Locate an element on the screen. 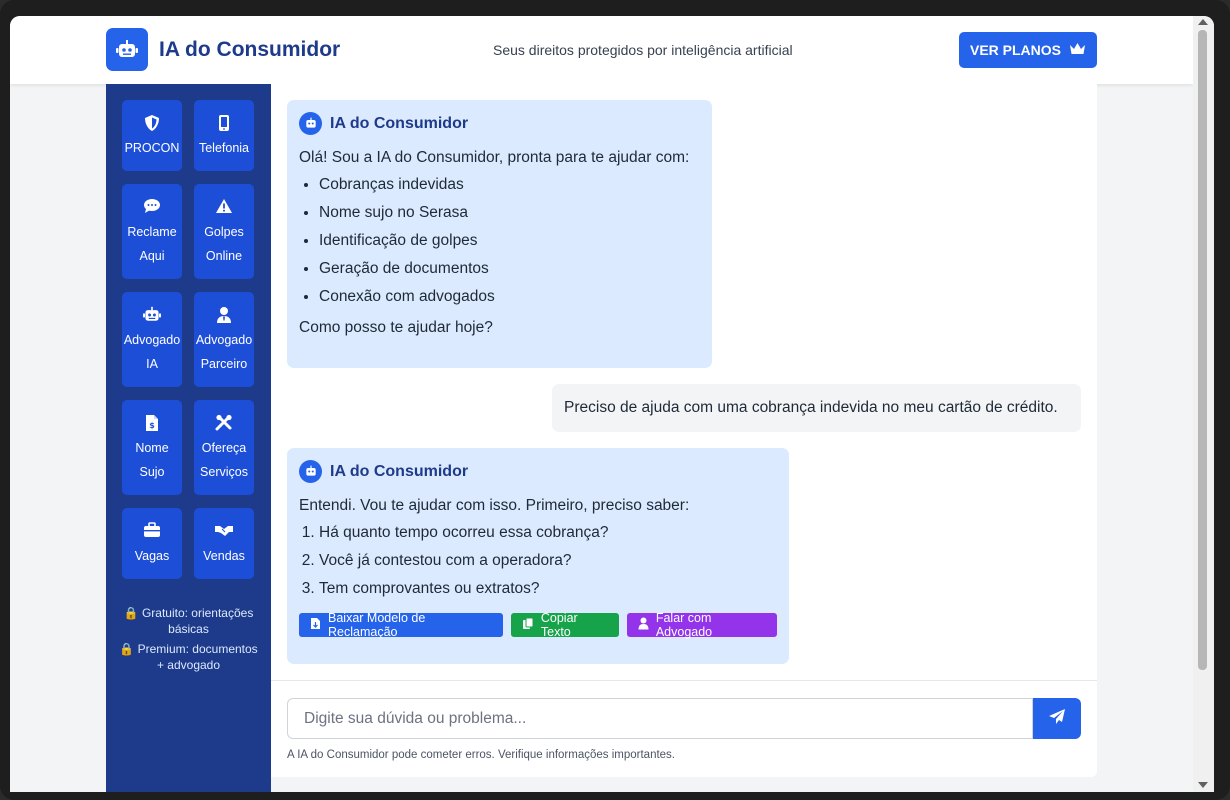  invoice-icon: $ is located at coordinates (152, 424).